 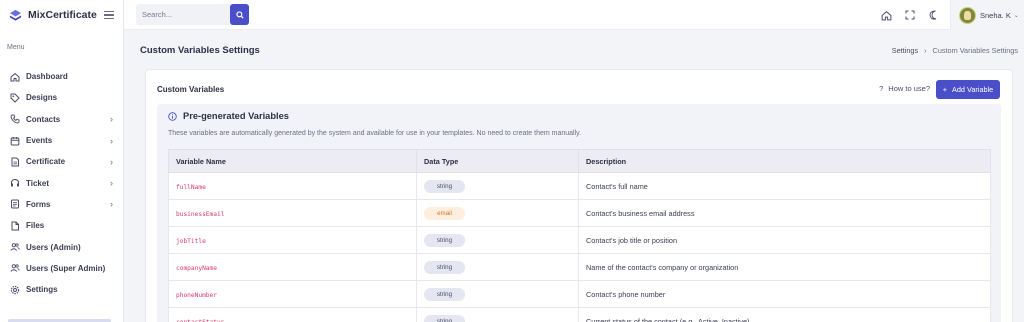 I want to click on description-cell: Contact's phone number, so click(x=784, y=294).